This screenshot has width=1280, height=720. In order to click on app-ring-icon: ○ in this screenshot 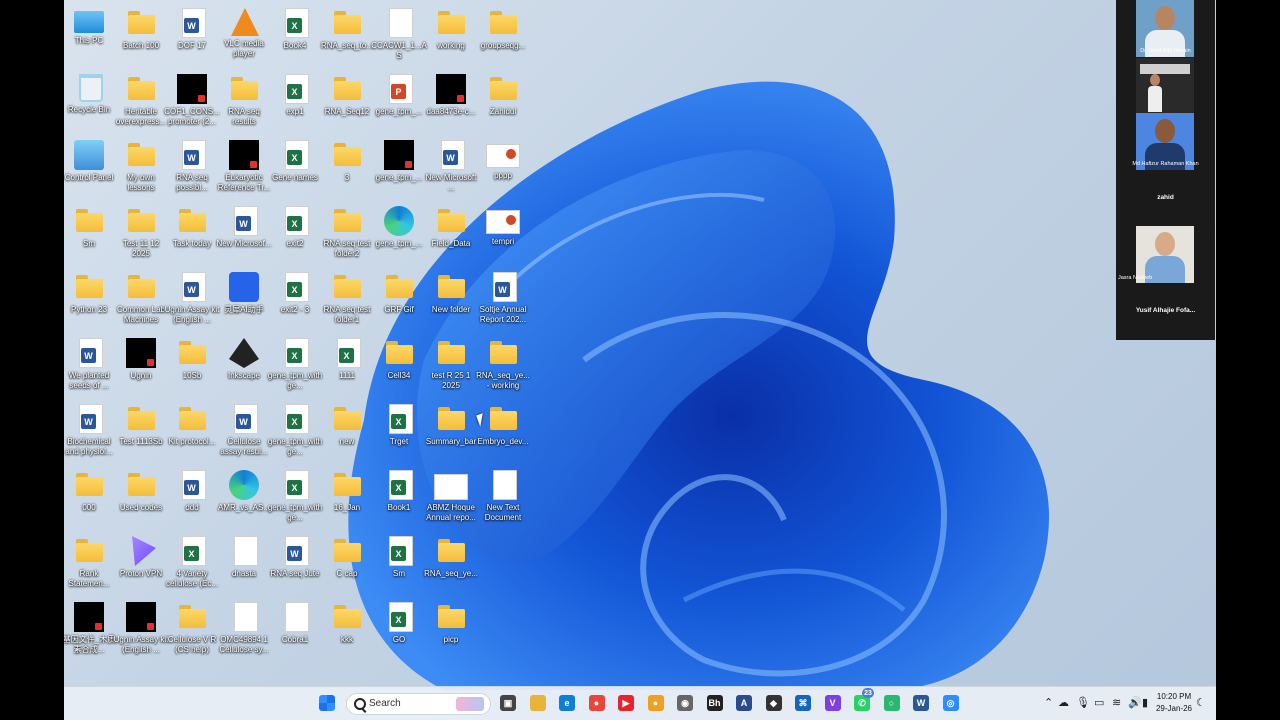, I will do `click(891, 703)`.